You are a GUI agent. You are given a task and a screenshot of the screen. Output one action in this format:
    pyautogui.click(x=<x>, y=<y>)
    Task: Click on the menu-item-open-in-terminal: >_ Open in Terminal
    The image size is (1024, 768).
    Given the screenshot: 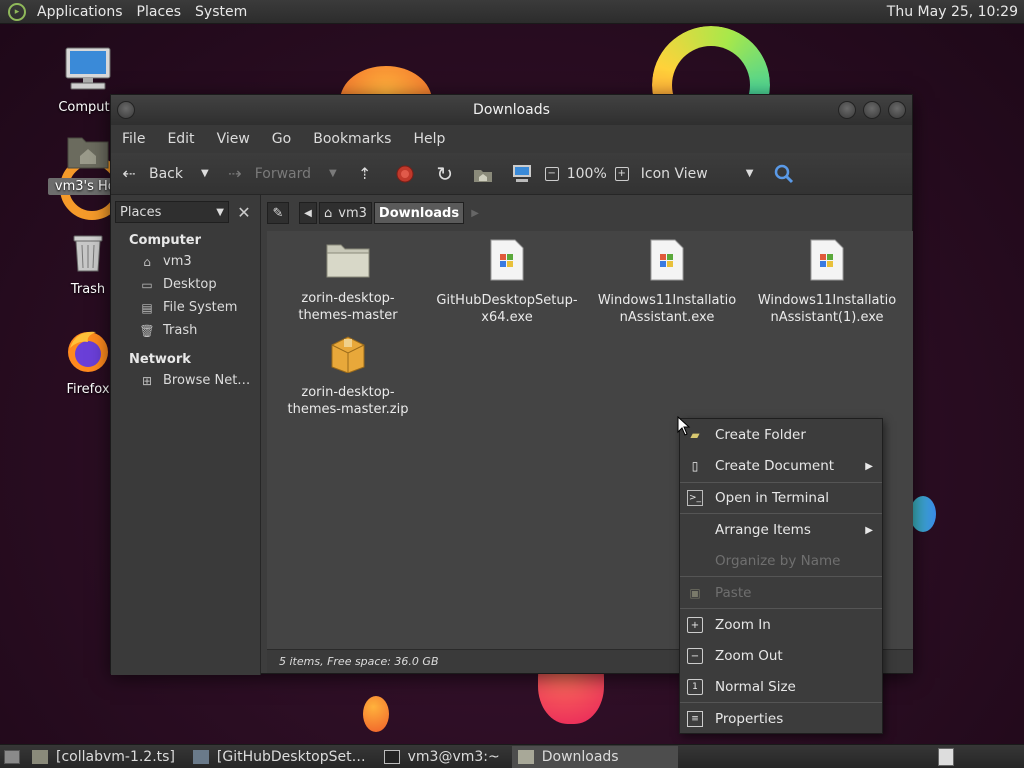 What is the action you would take?
    pyautogui.click(x=781, y=498)
    